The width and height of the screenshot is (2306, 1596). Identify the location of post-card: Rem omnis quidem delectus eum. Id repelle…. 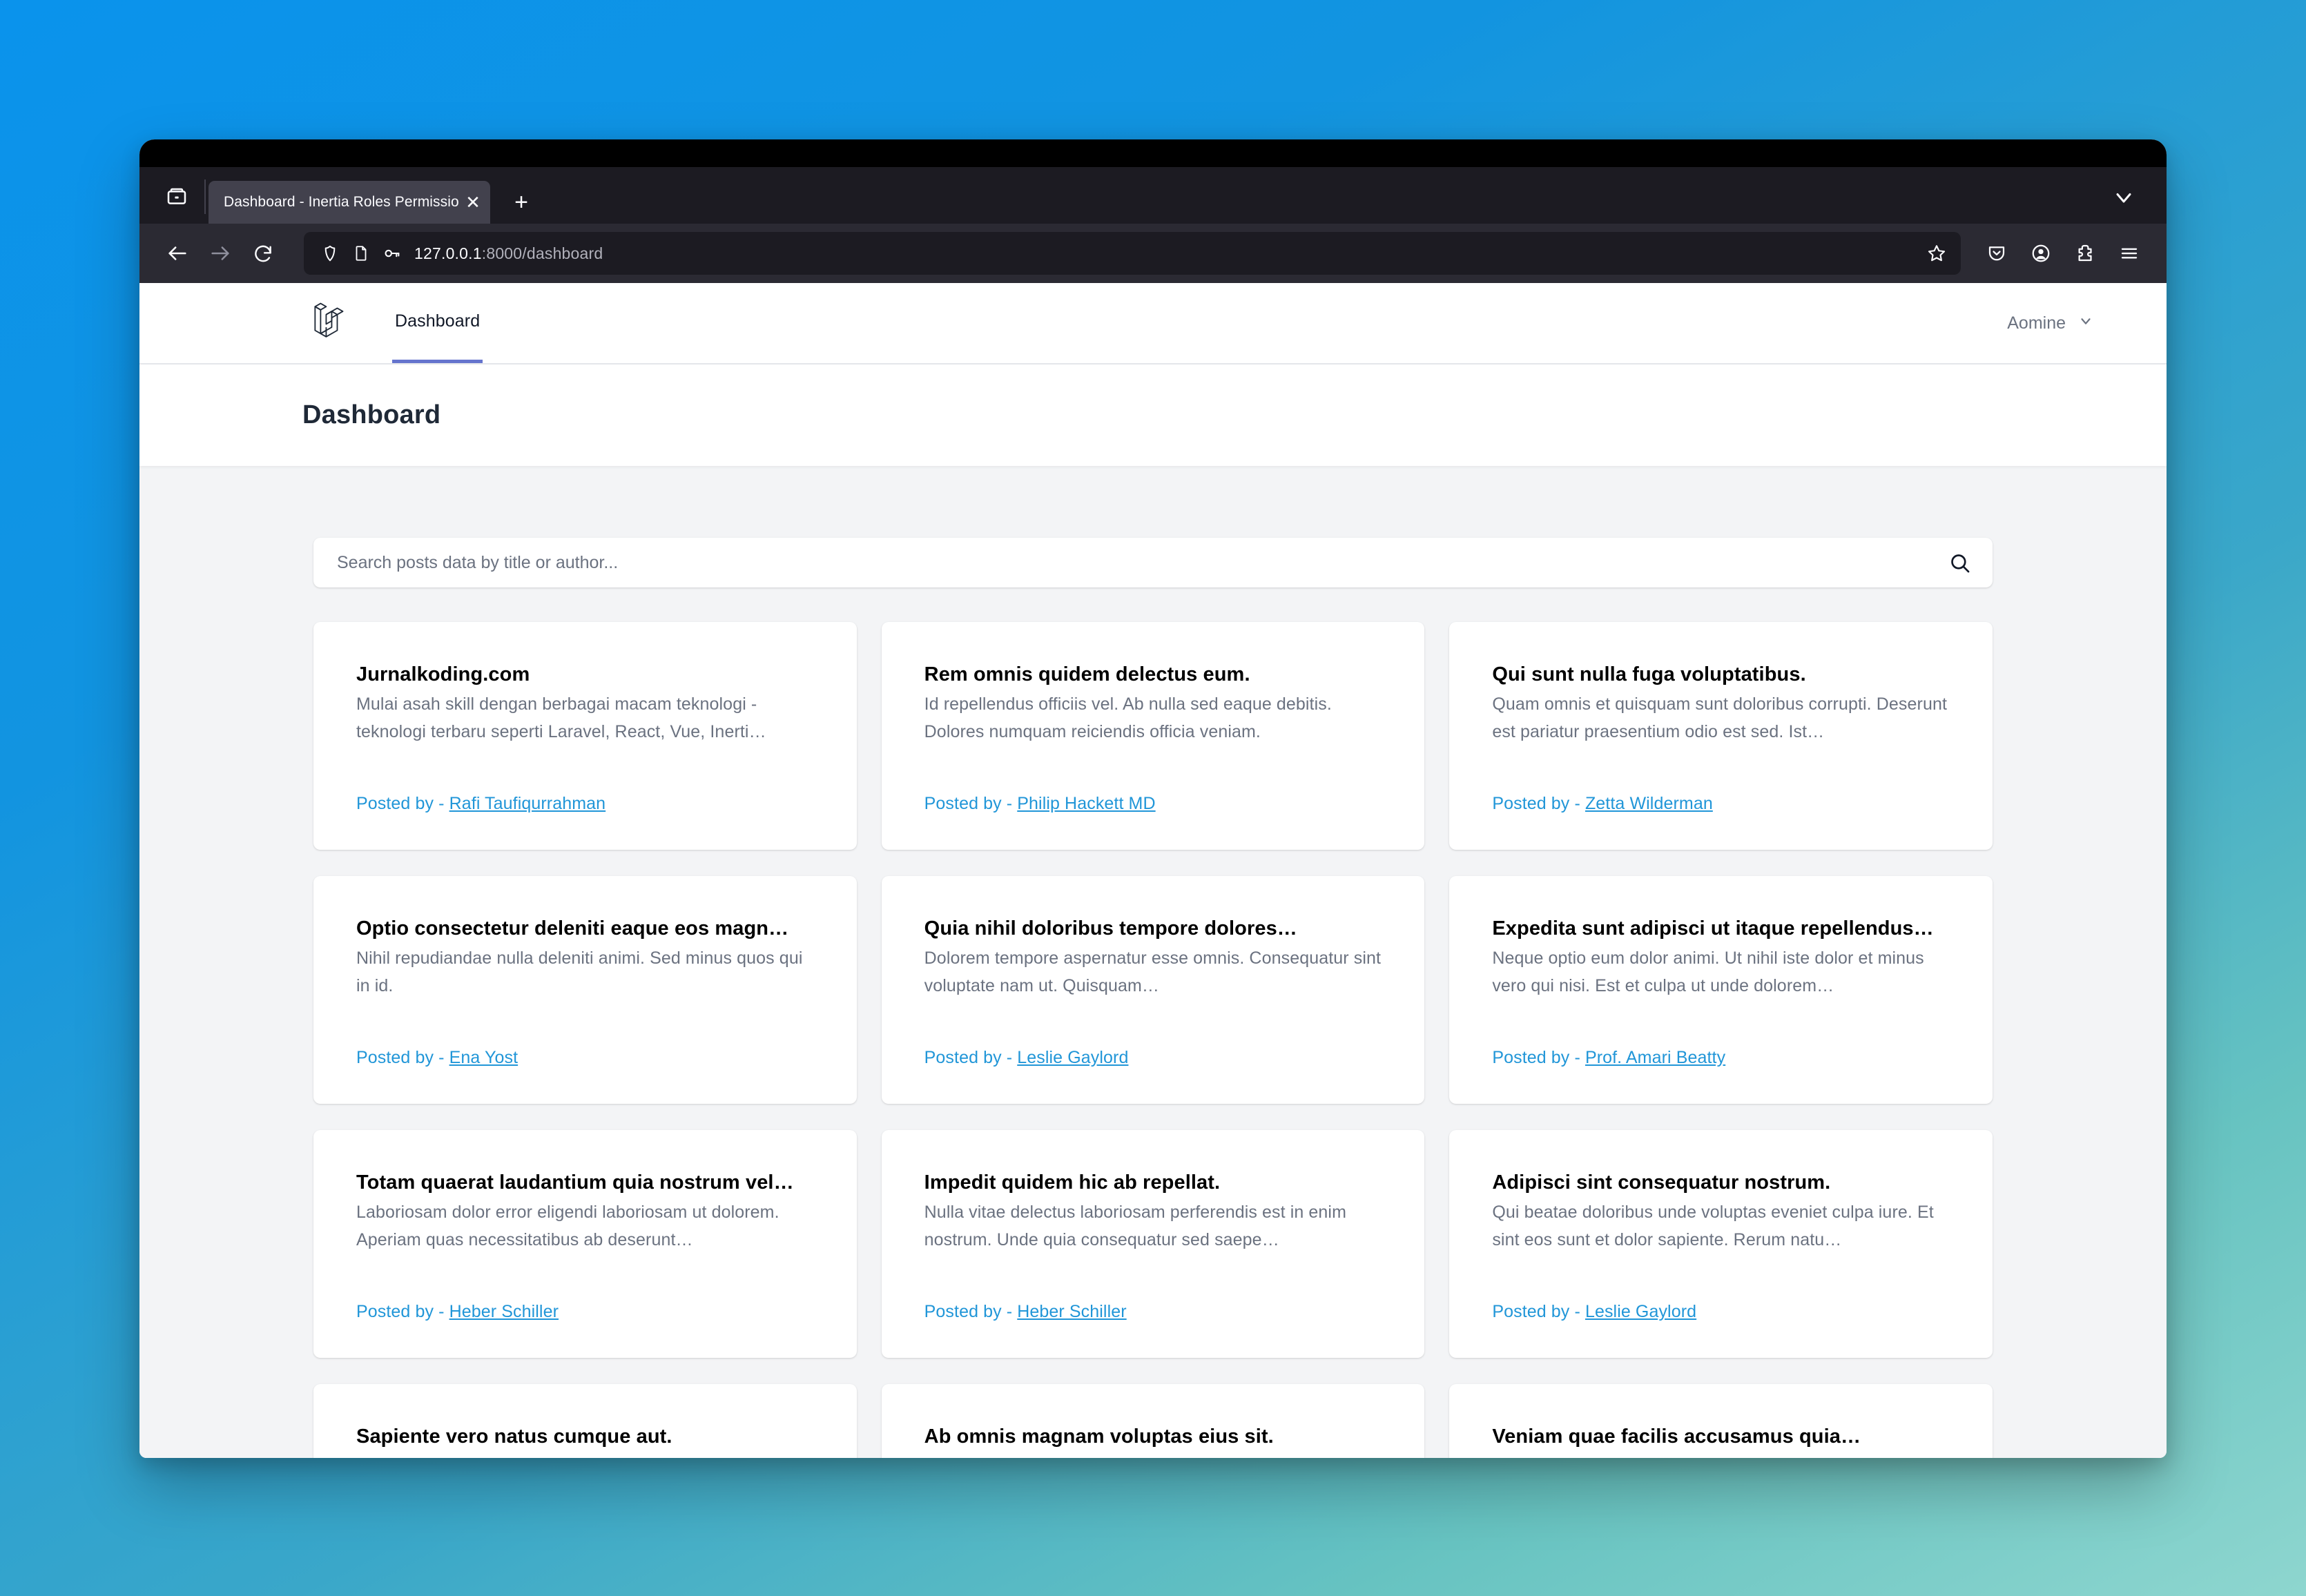
(1153, 736).